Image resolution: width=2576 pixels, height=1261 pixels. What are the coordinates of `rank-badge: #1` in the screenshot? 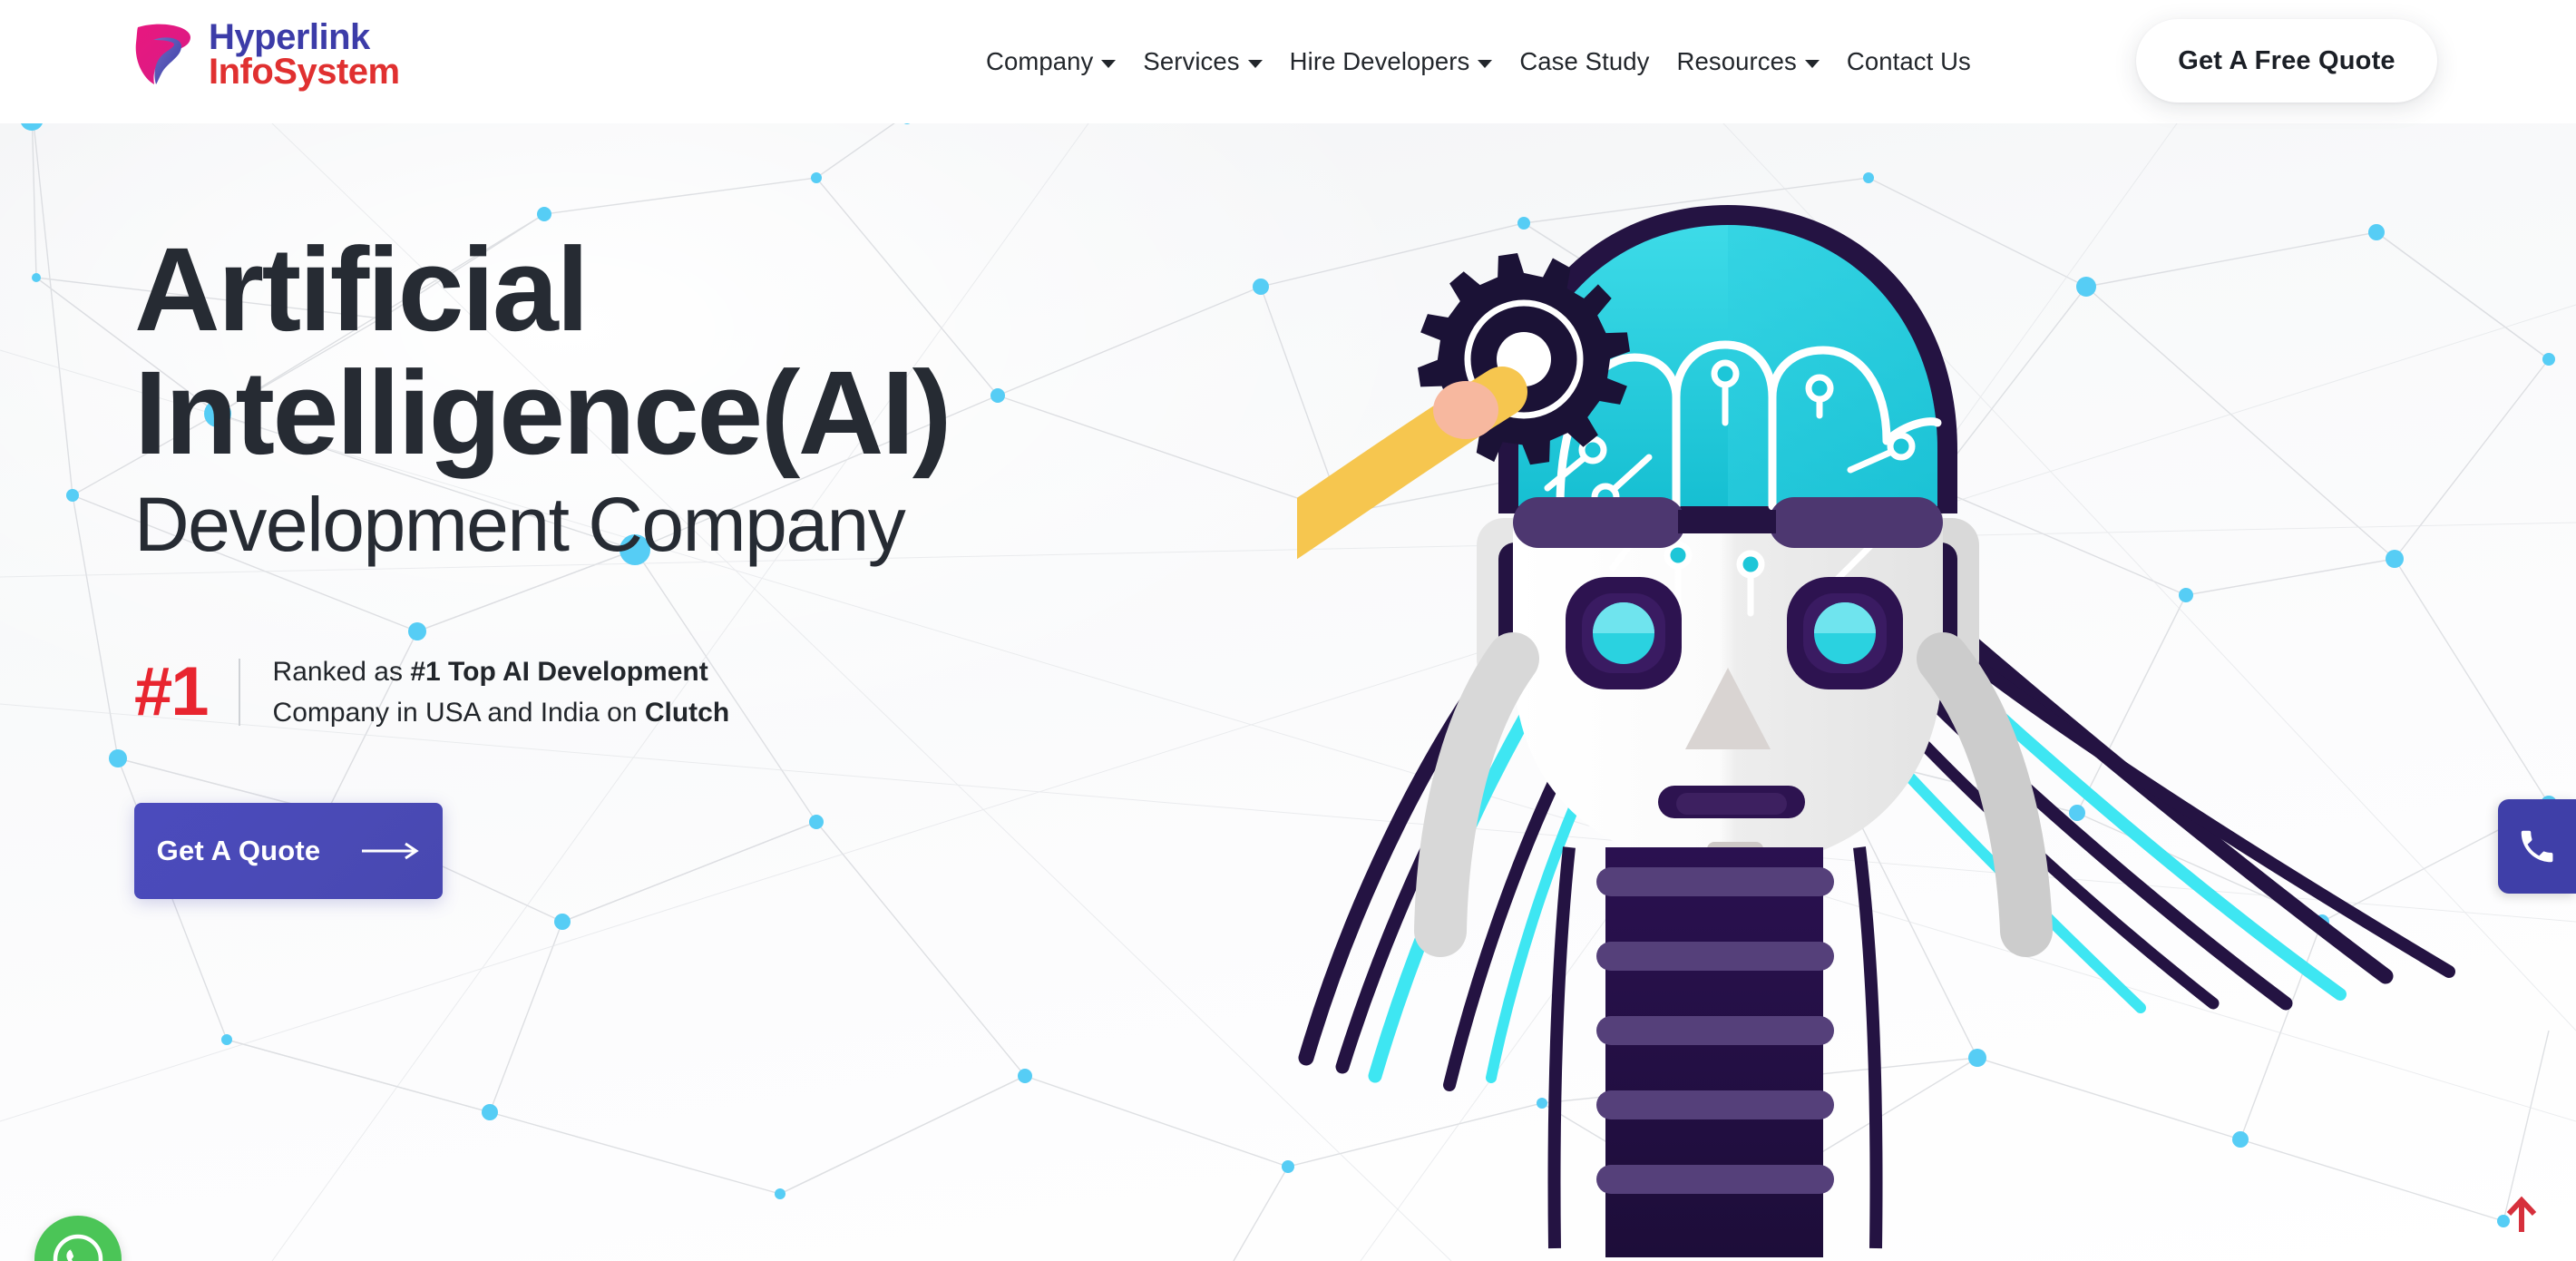 It's located at (172, 692).